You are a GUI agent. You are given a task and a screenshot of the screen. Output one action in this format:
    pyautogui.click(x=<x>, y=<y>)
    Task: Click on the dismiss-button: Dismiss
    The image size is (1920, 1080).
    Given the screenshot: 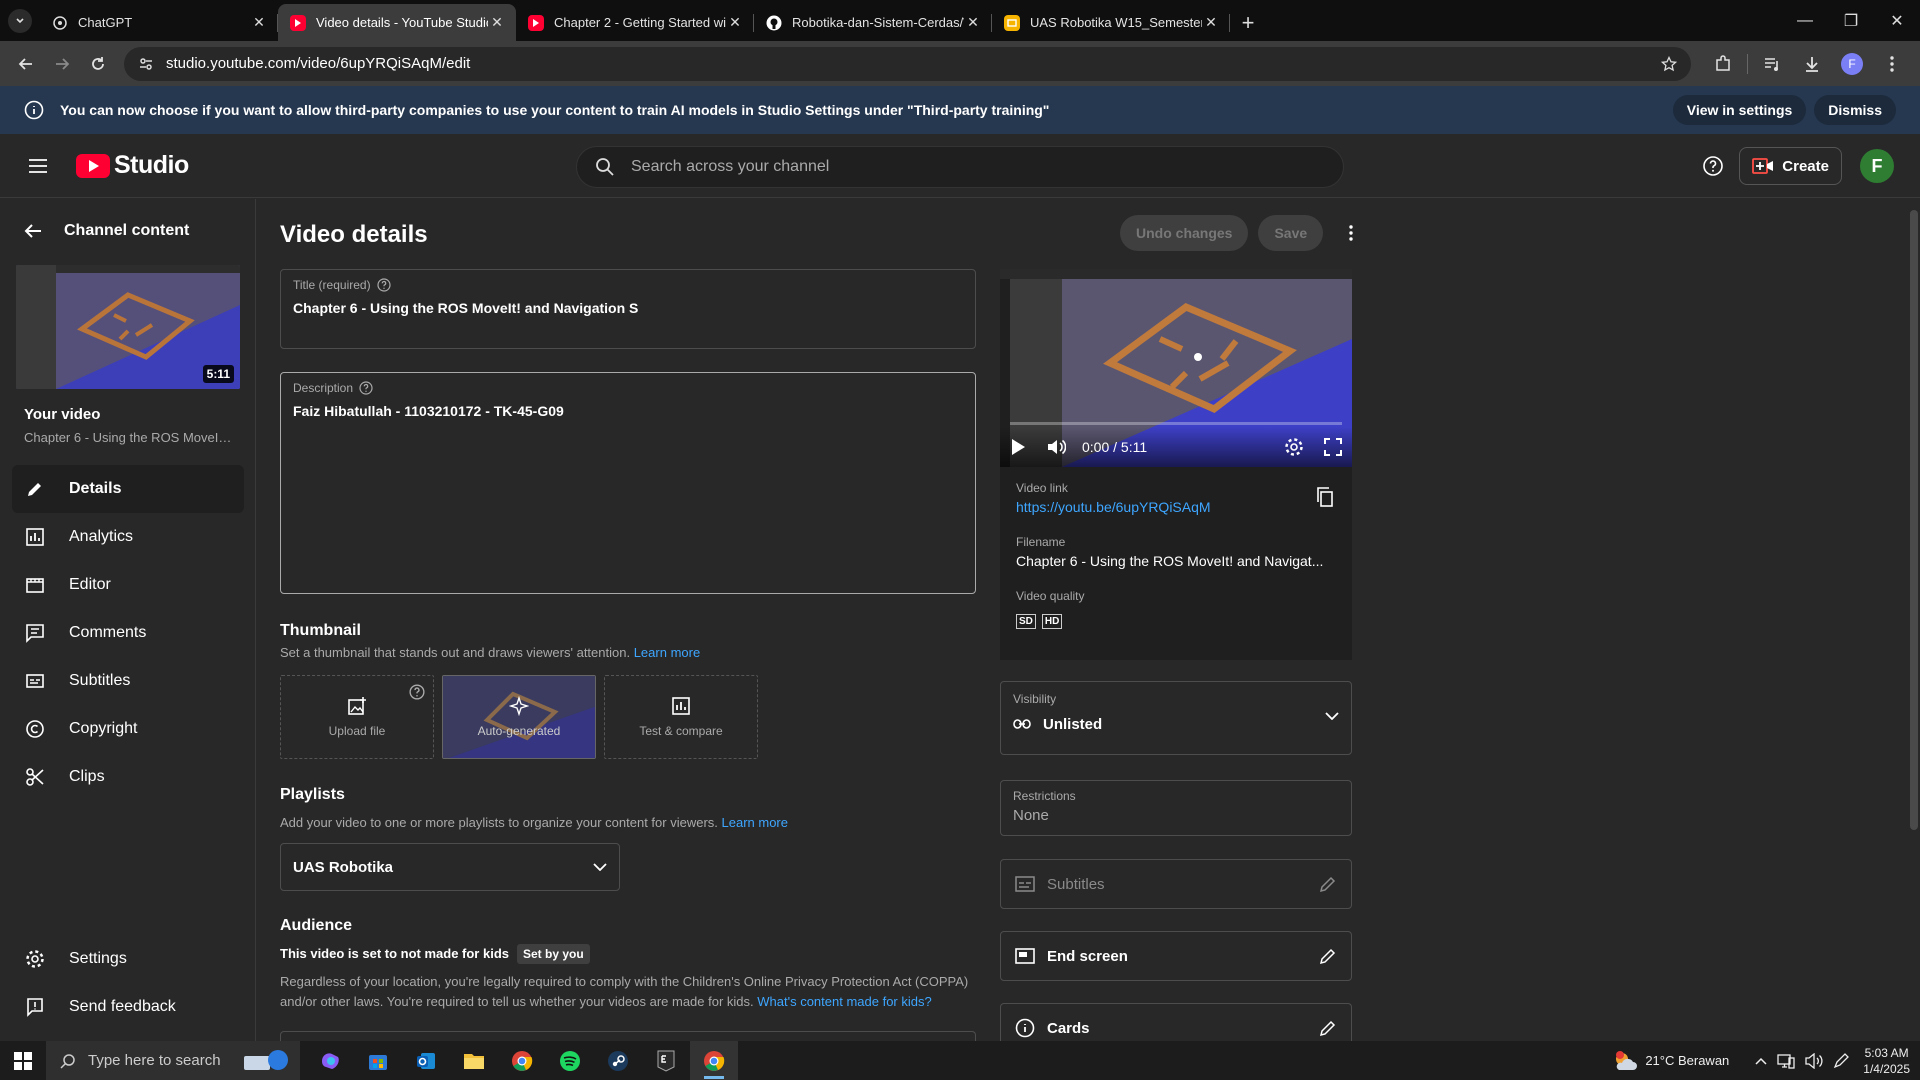 What is the action you would take?
    pyautogui.click(x=1855, y=110)
    